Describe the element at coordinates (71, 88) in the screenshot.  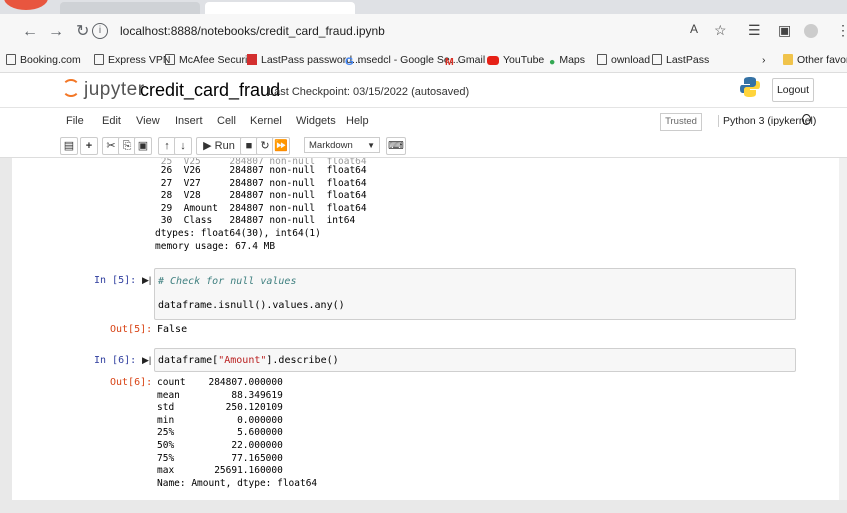
I see `jupyter-logo-icon` at that location.